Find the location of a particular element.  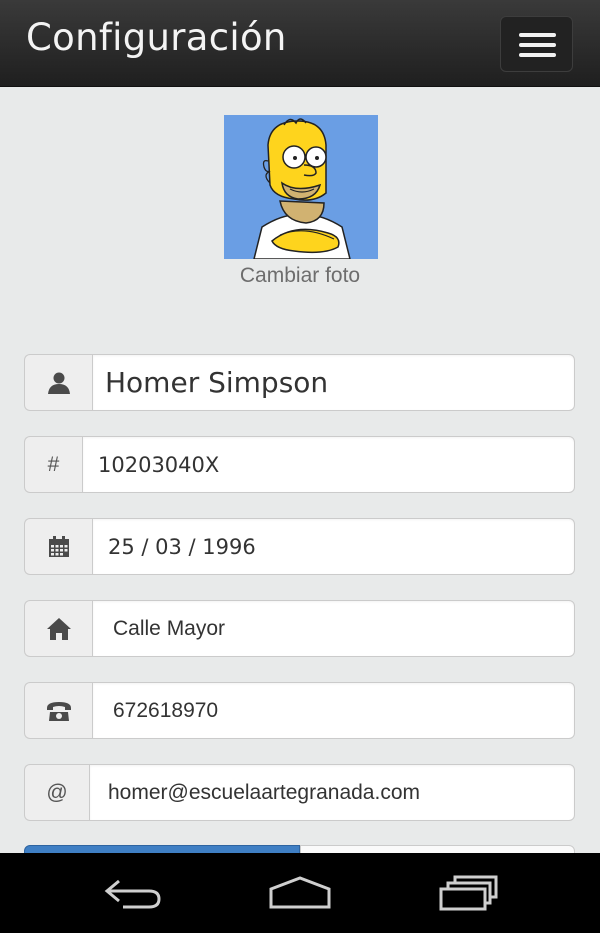

address-field-group: Calle Mayor is located at coordinates (299, 628).